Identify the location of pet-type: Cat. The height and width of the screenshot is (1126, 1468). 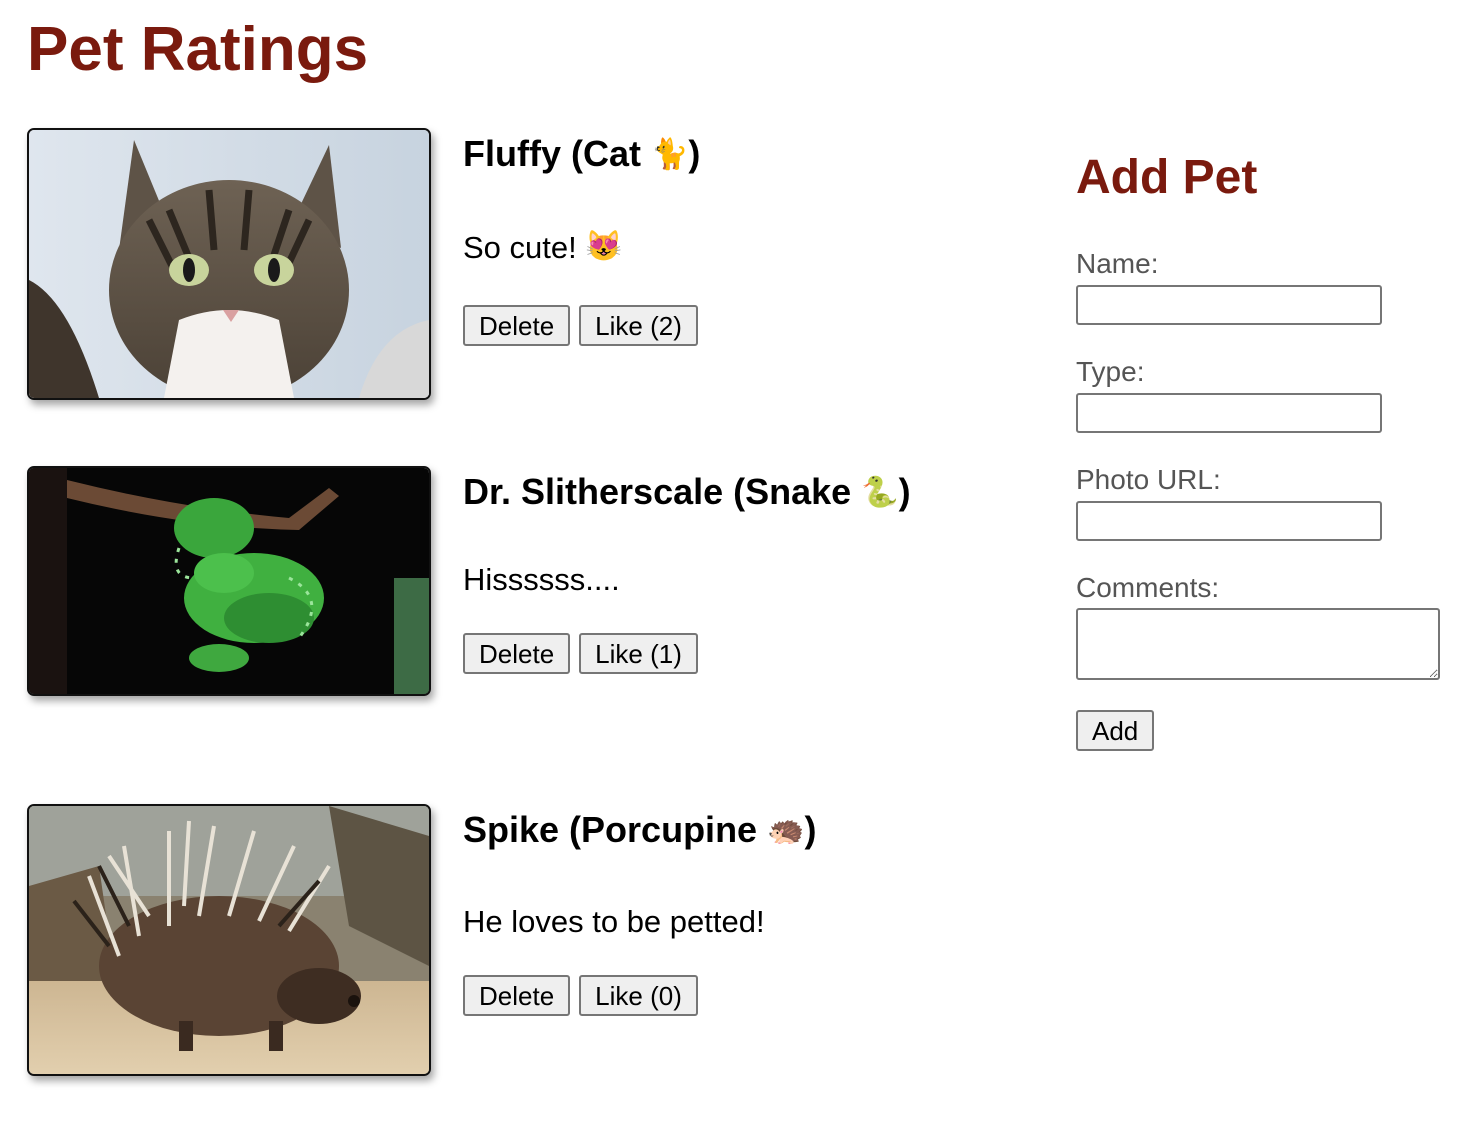
(611, 153).